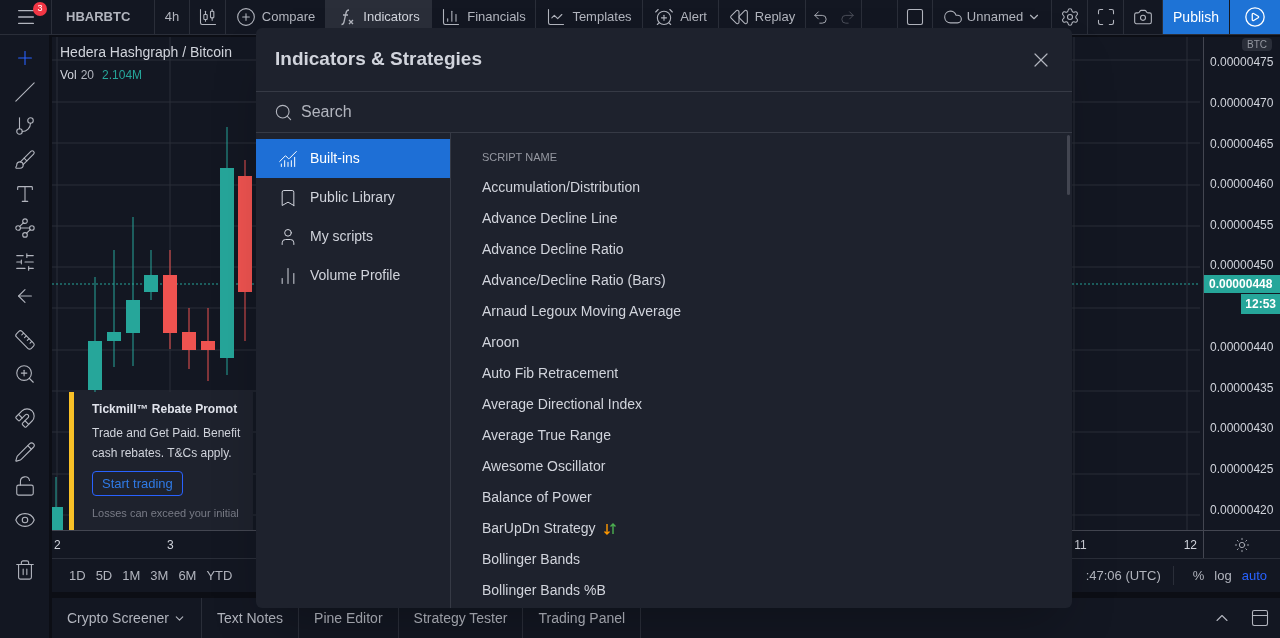  Describe the element at coordinates (544, 466) in the screenshot. I see `script-item: Awesome Oscillator` at that location.